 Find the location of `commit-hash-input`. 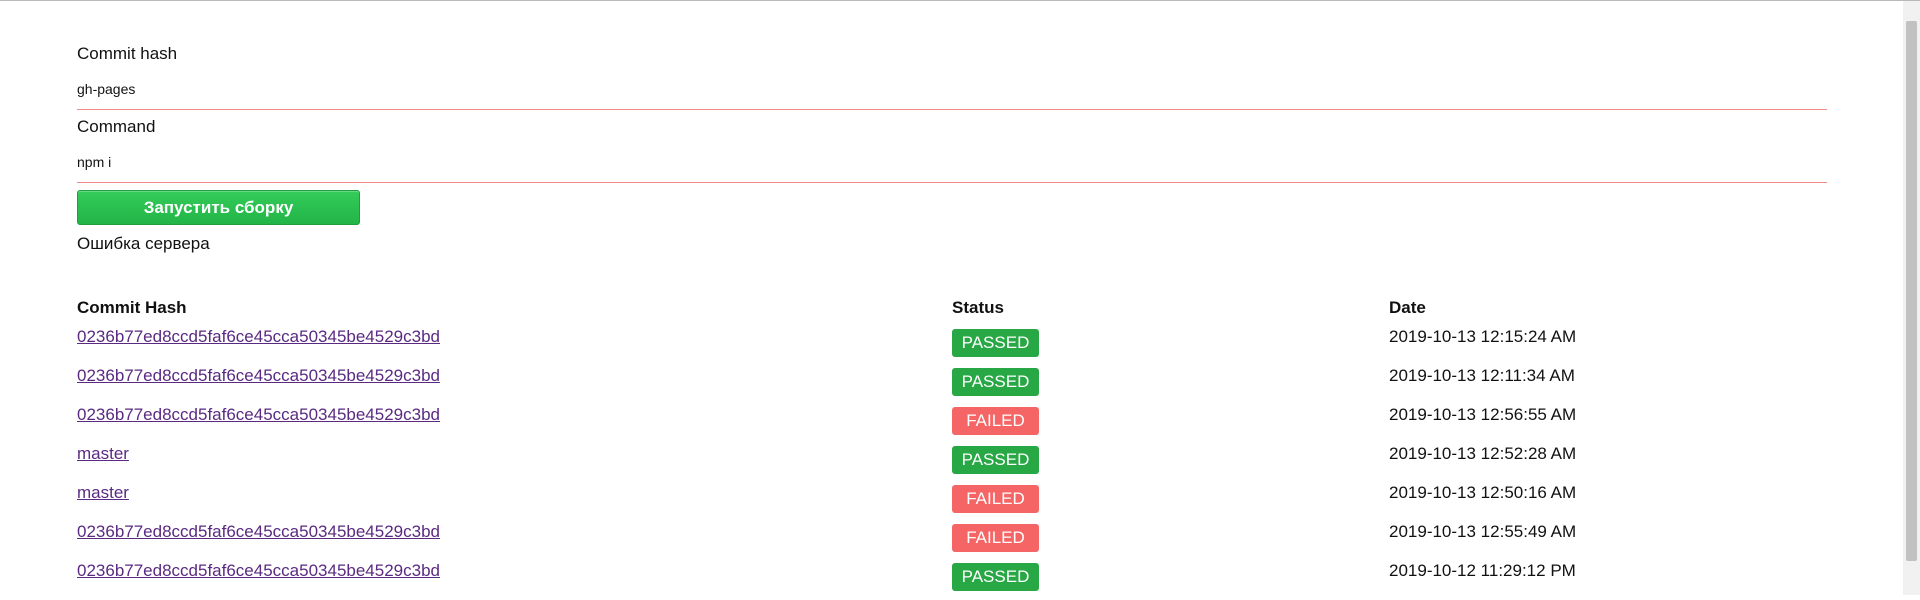

commit-hash-input is located at coordinates (952, 95).